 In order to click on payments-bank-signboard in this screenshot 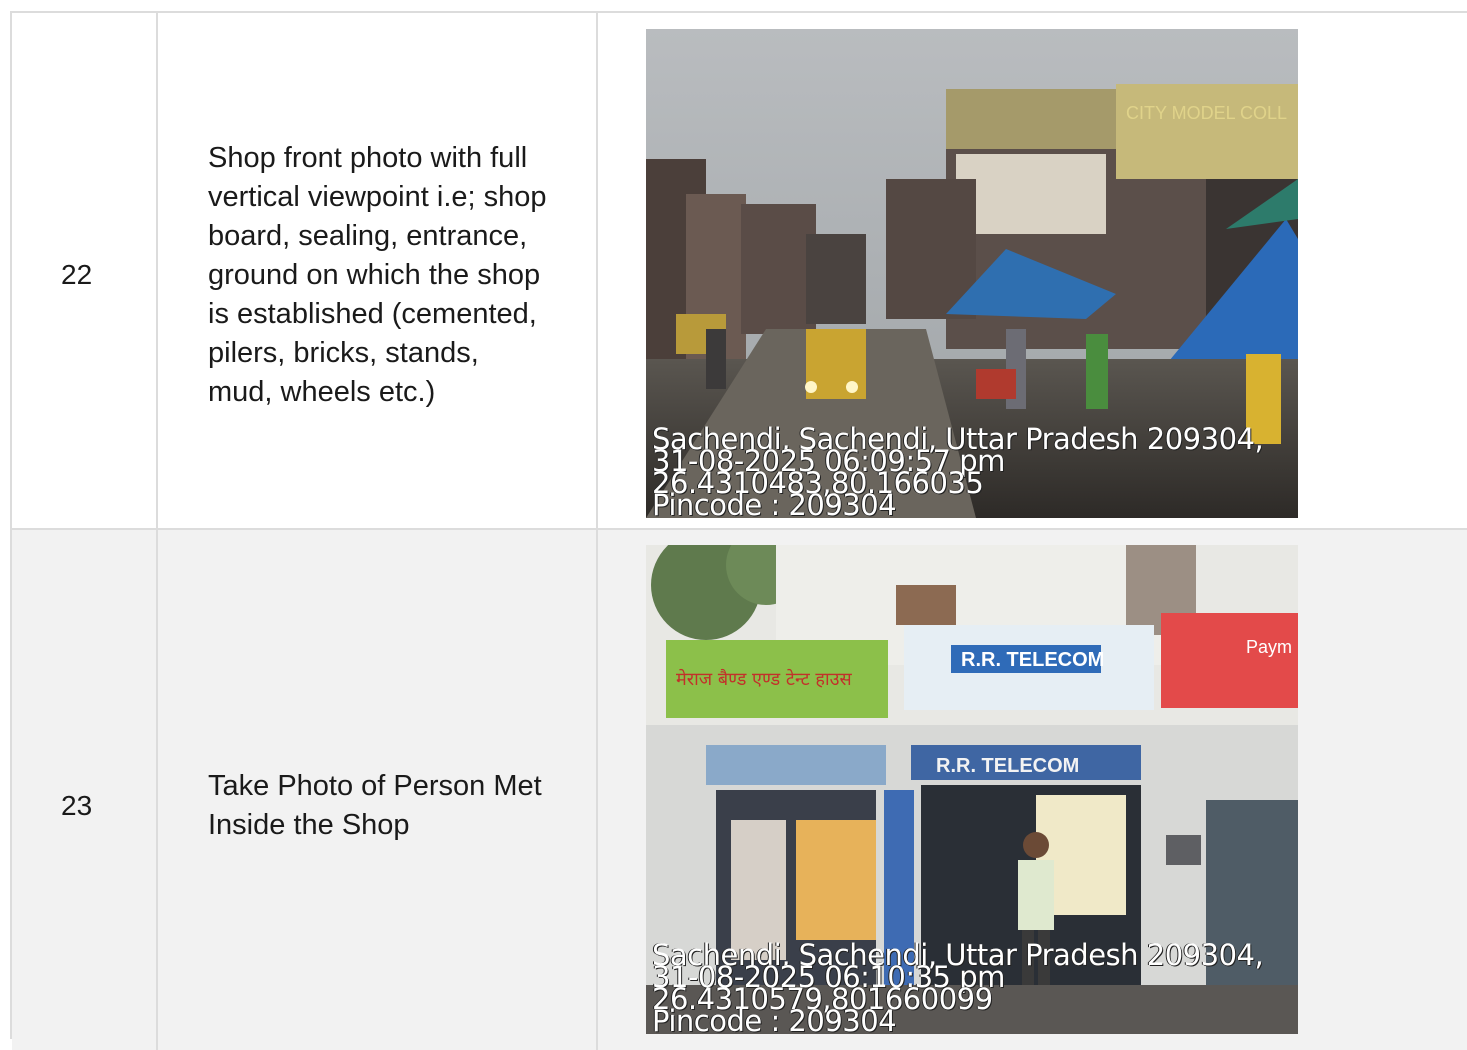, I will do `click(1229, 660)`.